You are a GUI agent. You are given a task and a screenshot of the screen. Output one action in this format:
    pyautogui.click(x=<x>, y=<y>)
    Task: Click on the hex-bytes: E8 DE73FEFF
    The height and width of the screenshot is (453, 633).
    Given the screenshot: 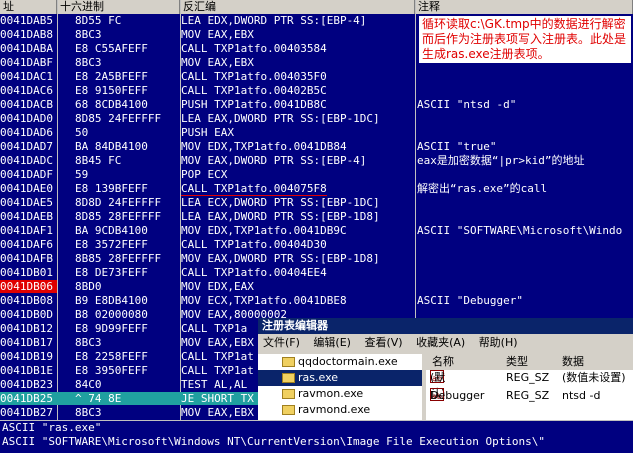 What is the action you would take?
    pyautogui.click(x=111, y=272)
    